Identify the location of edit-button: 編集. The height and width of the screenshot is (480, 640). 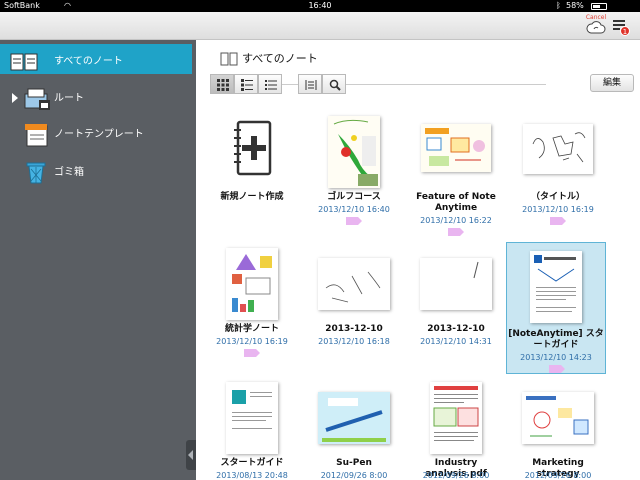
(612, 83).